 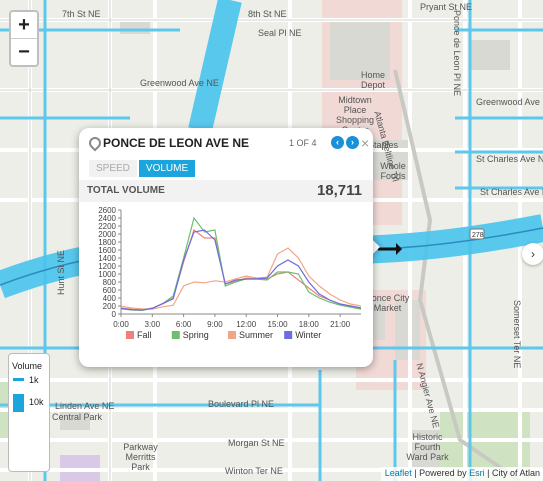 I want to click on zoom-control: + −, so click(x=24, y=38).